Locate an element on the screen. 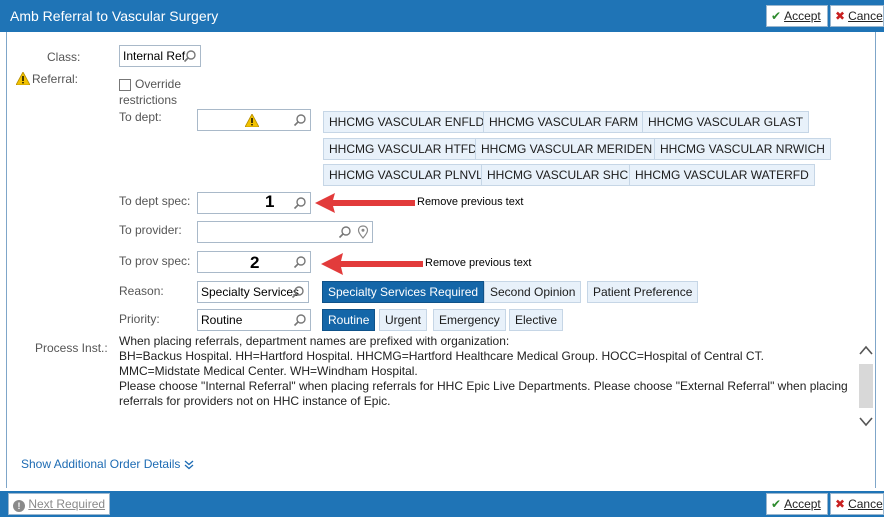 The width and height of the screenshot is (884, 517). next-required-button: ! Next Required is located at coordinates (59, 504).